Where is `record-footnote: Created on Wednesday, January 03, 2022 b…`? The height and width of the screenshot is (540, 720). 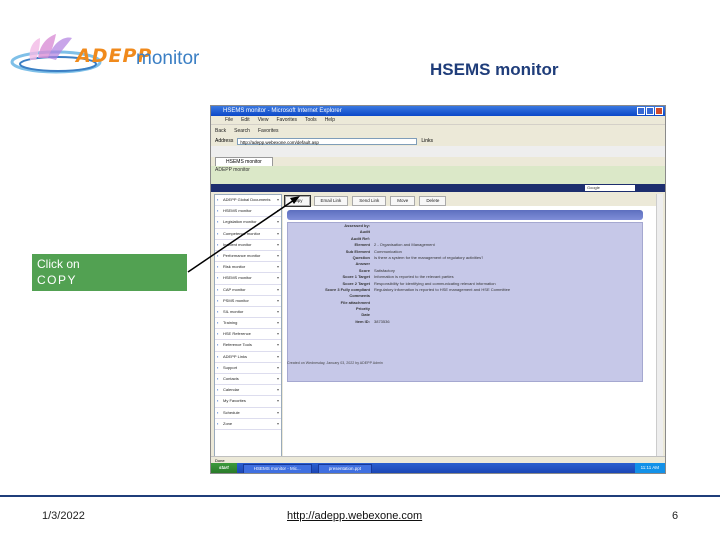 record-footnote: Created on Wednesday, January 03, 2022 b… is located at coordinates (335, 363).